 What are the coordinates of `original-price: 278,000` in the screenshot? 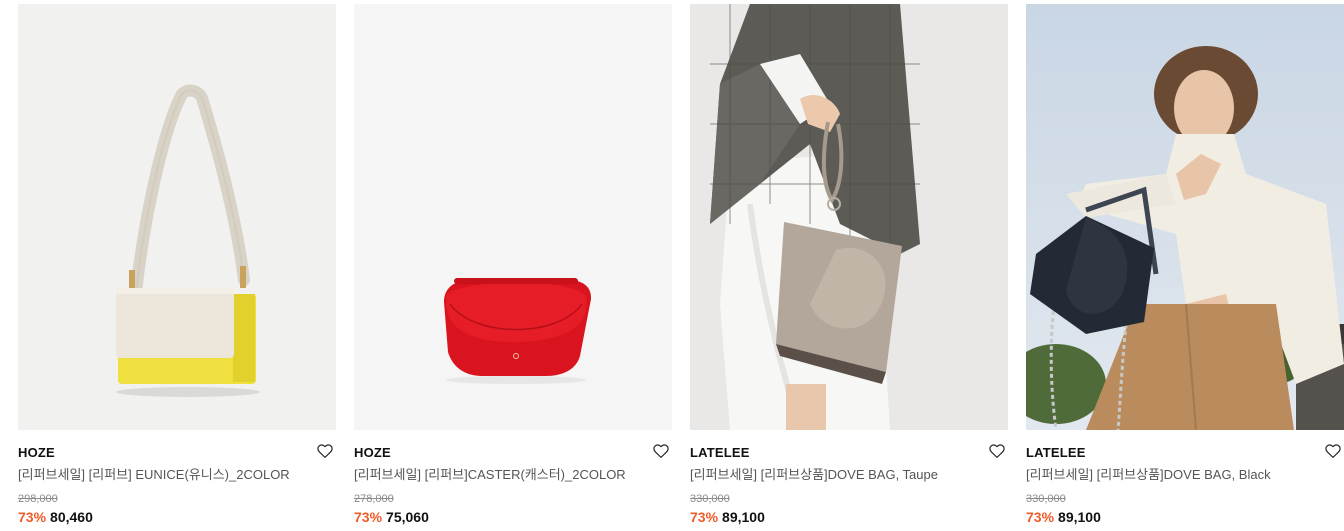 It's located at (374, 499).